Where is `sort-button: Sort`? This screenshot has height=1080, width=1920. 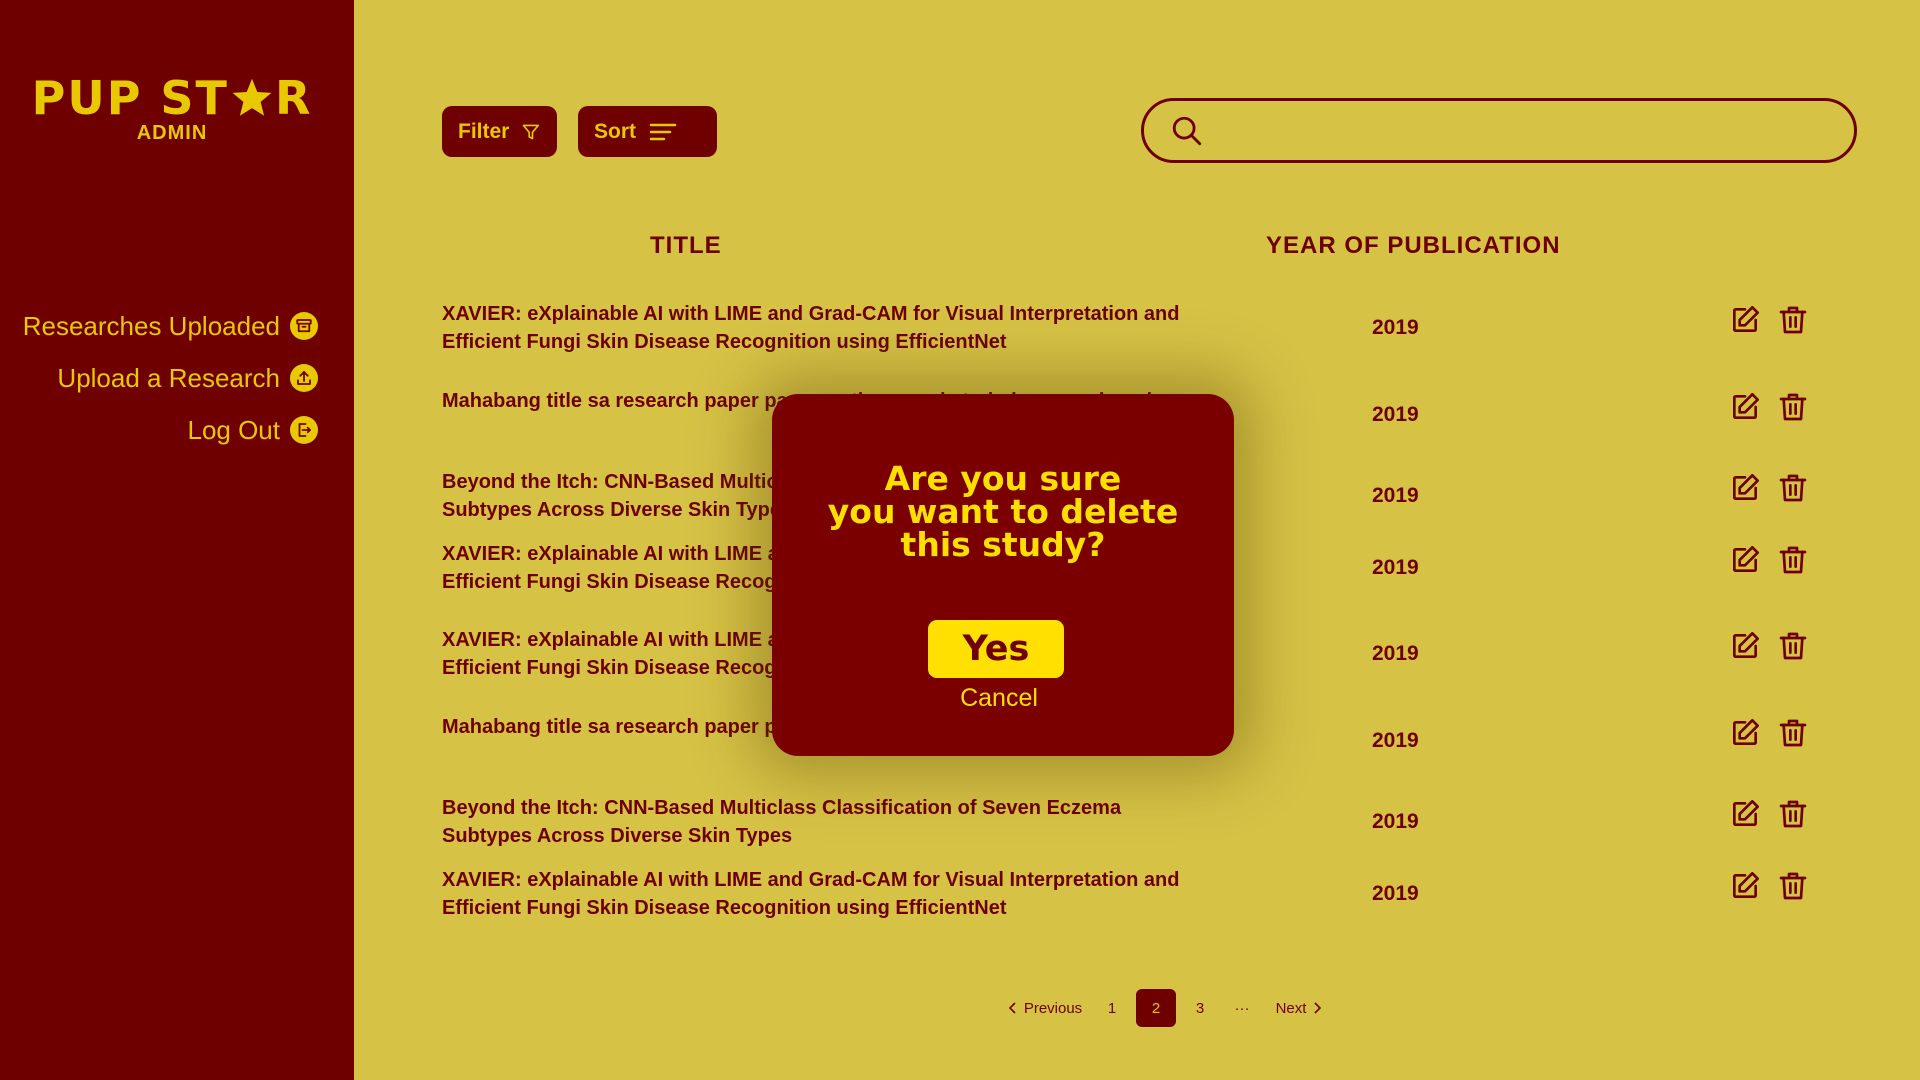 sort-button: Sort is located at coordinates (647, 131).